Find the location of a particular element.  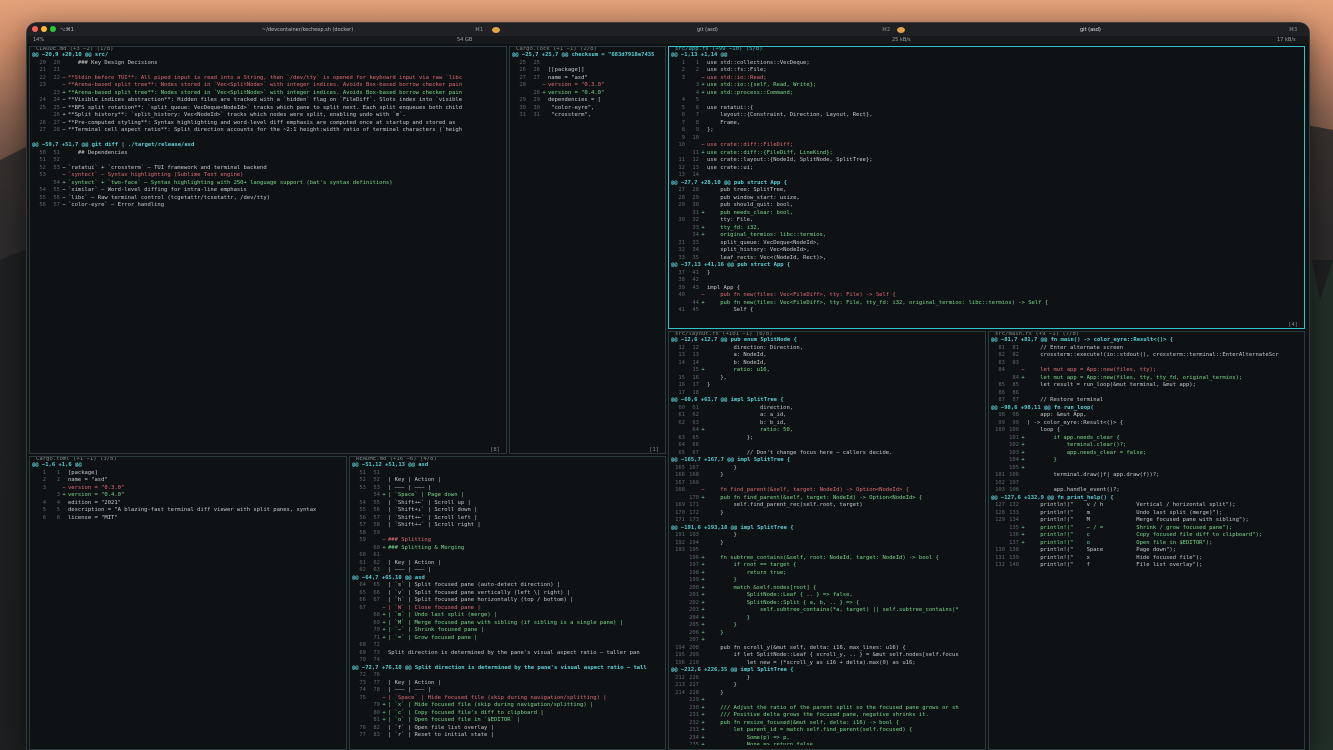

pane-footer: [4] is located at coordinates (1293, 325).